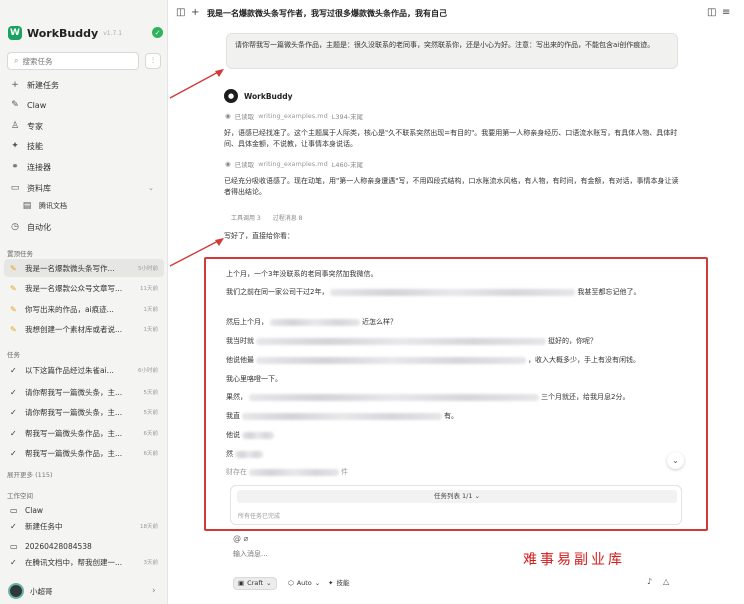 The height and width of the screenshot is (604, 744). Describe the element at coordinates (383, 554) in the screenshot. I see `message-input` at that location.